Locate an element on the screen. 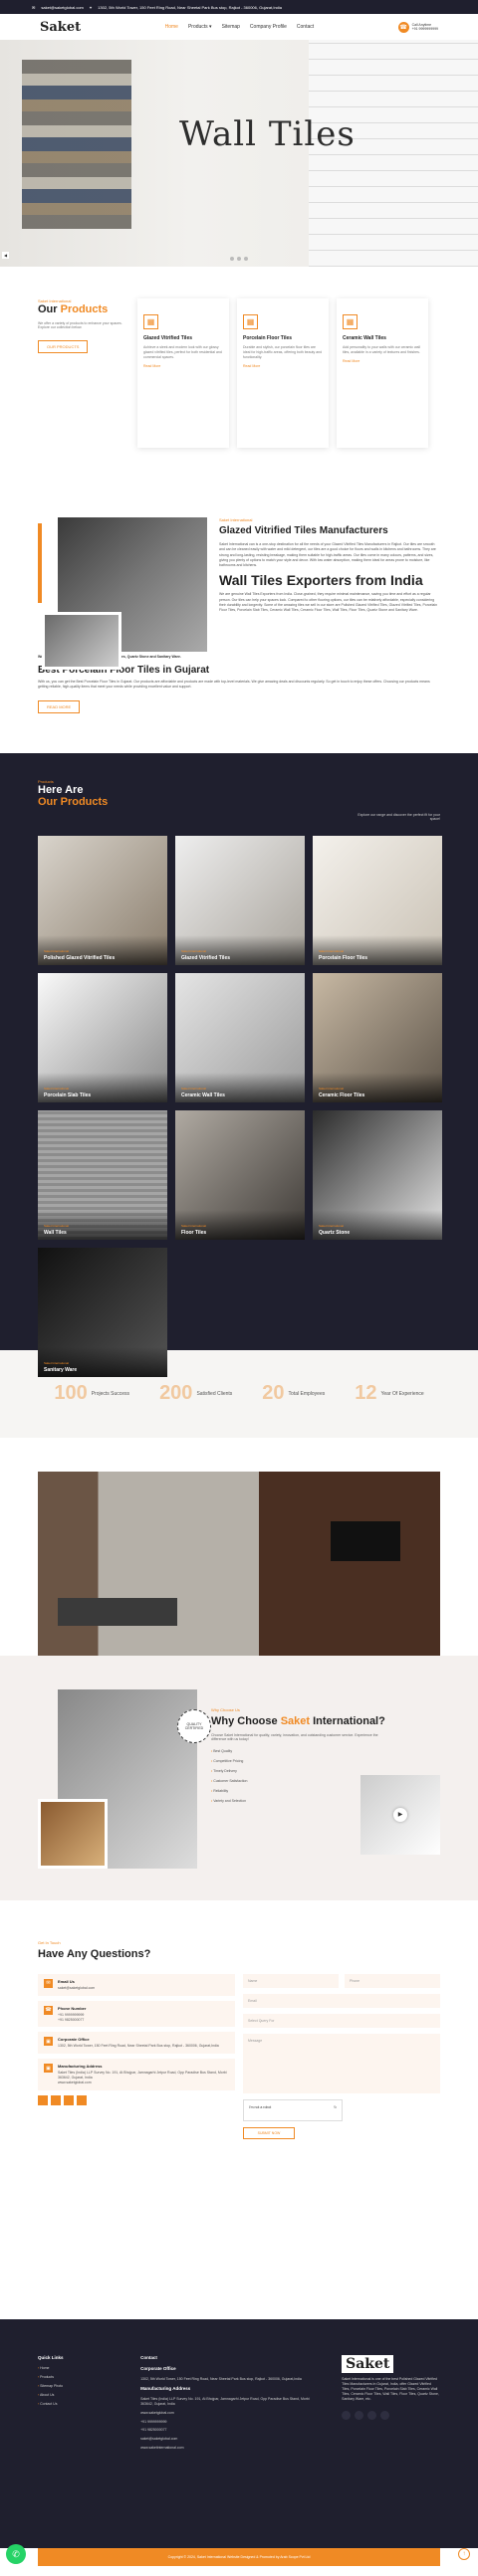  contact-phone: +91 9825000077 is located at coordinates (72, 2020).